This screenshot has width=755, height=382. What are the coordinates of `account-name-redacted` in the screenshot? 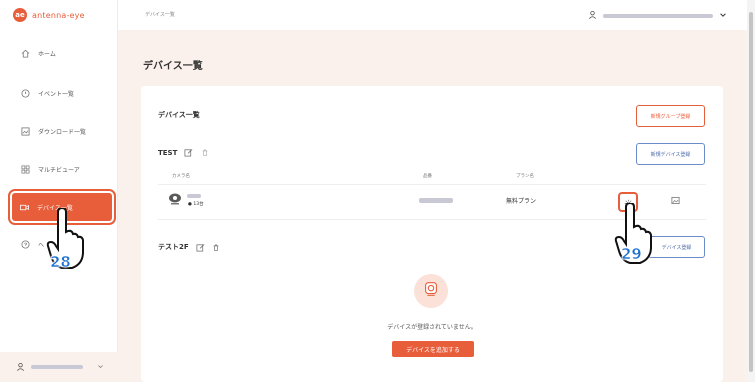 It's located at (57, 367).